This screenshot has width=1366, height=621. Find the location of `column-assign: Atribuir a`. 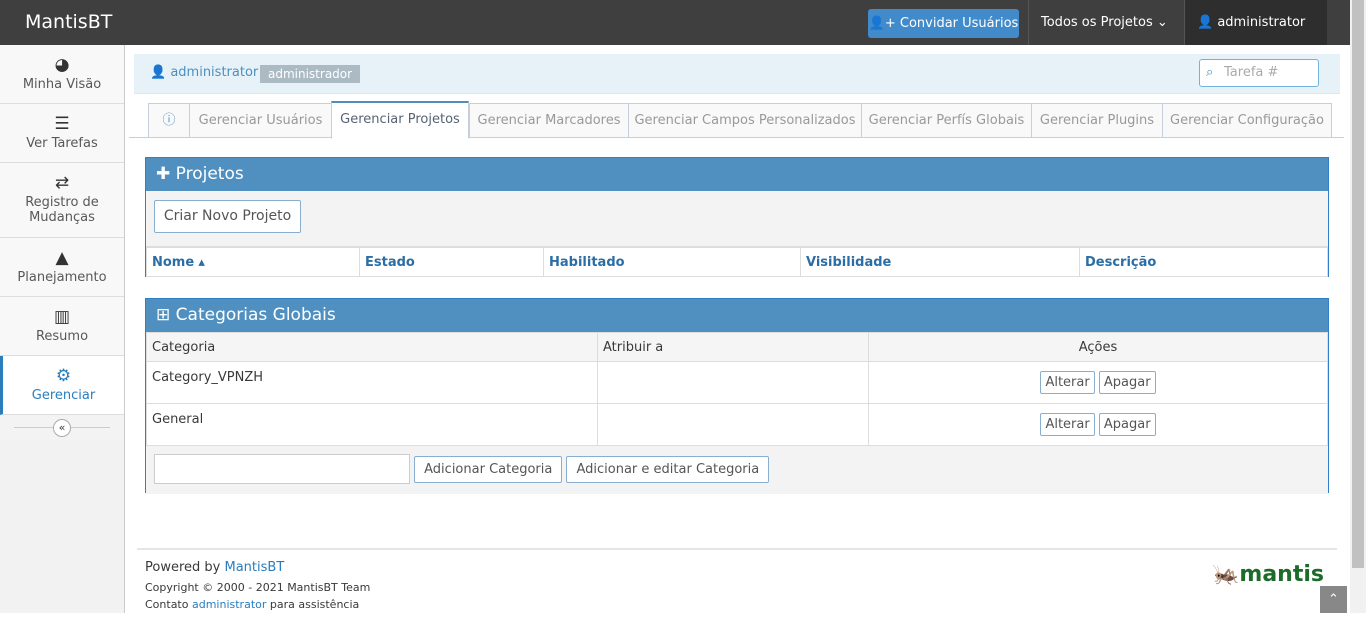

column-assign: Atribuir a is located at coordinates (733, 347).